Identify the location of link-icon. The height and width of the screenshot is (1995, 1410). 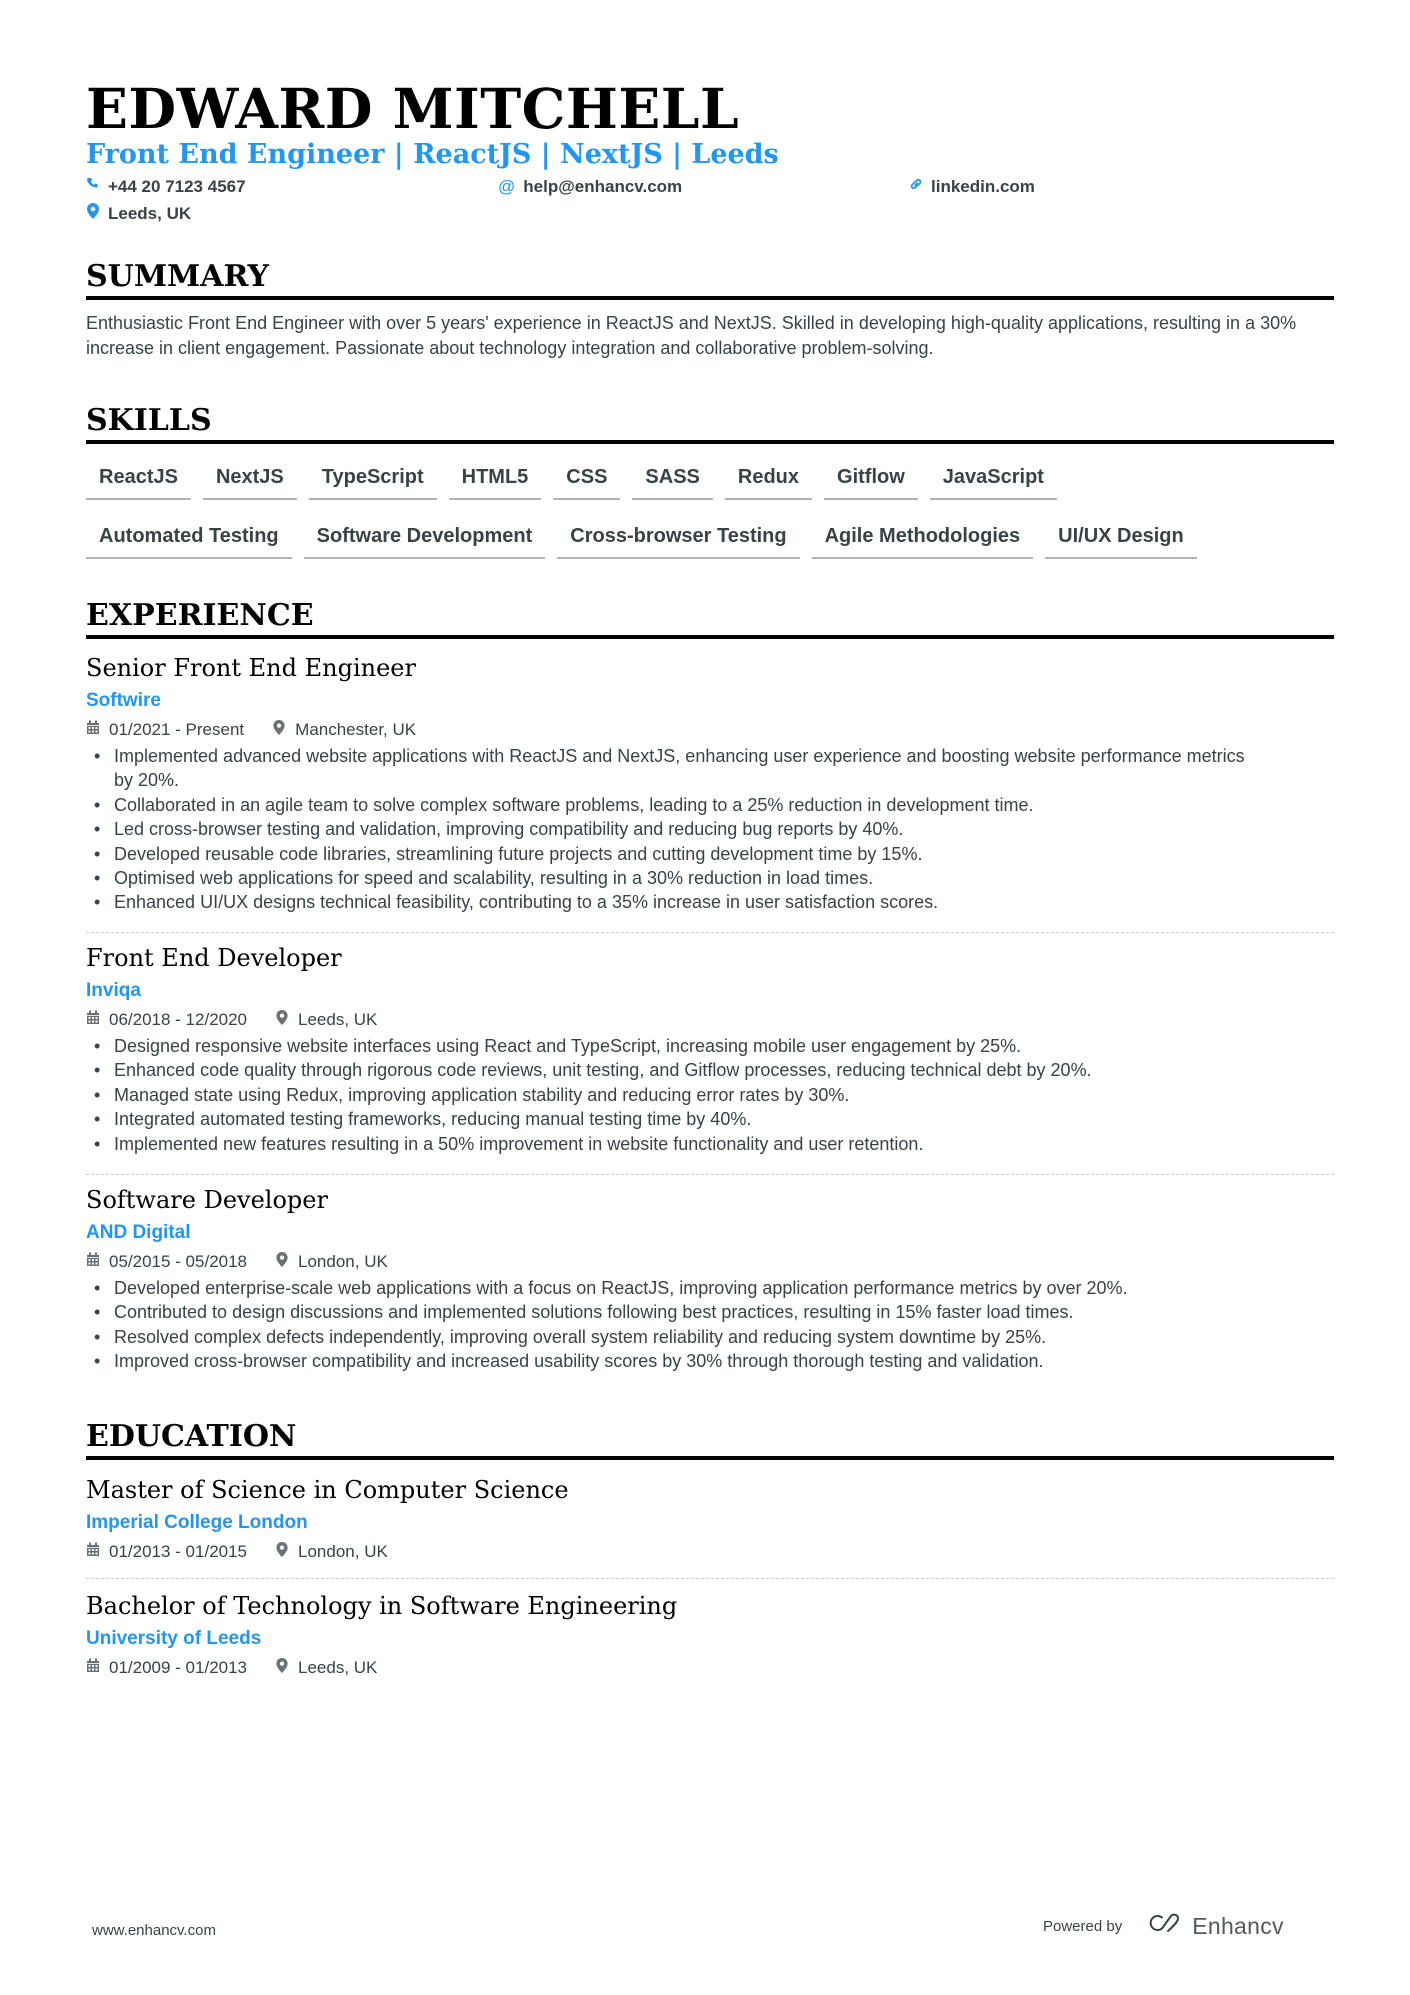
(916, 187).